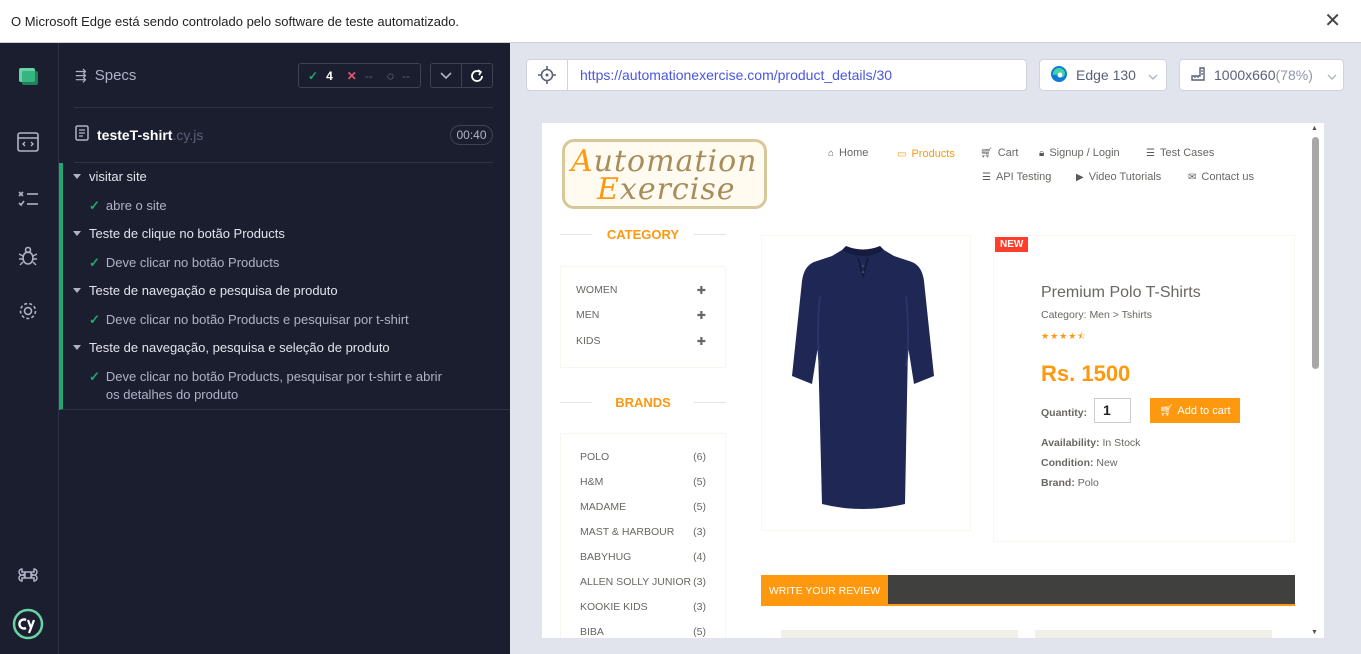 The width and height of the screenshot is (1361, 654). Describe the element at coordinates (28, 199) in the screenshot. I see `runs-icon` at that location.